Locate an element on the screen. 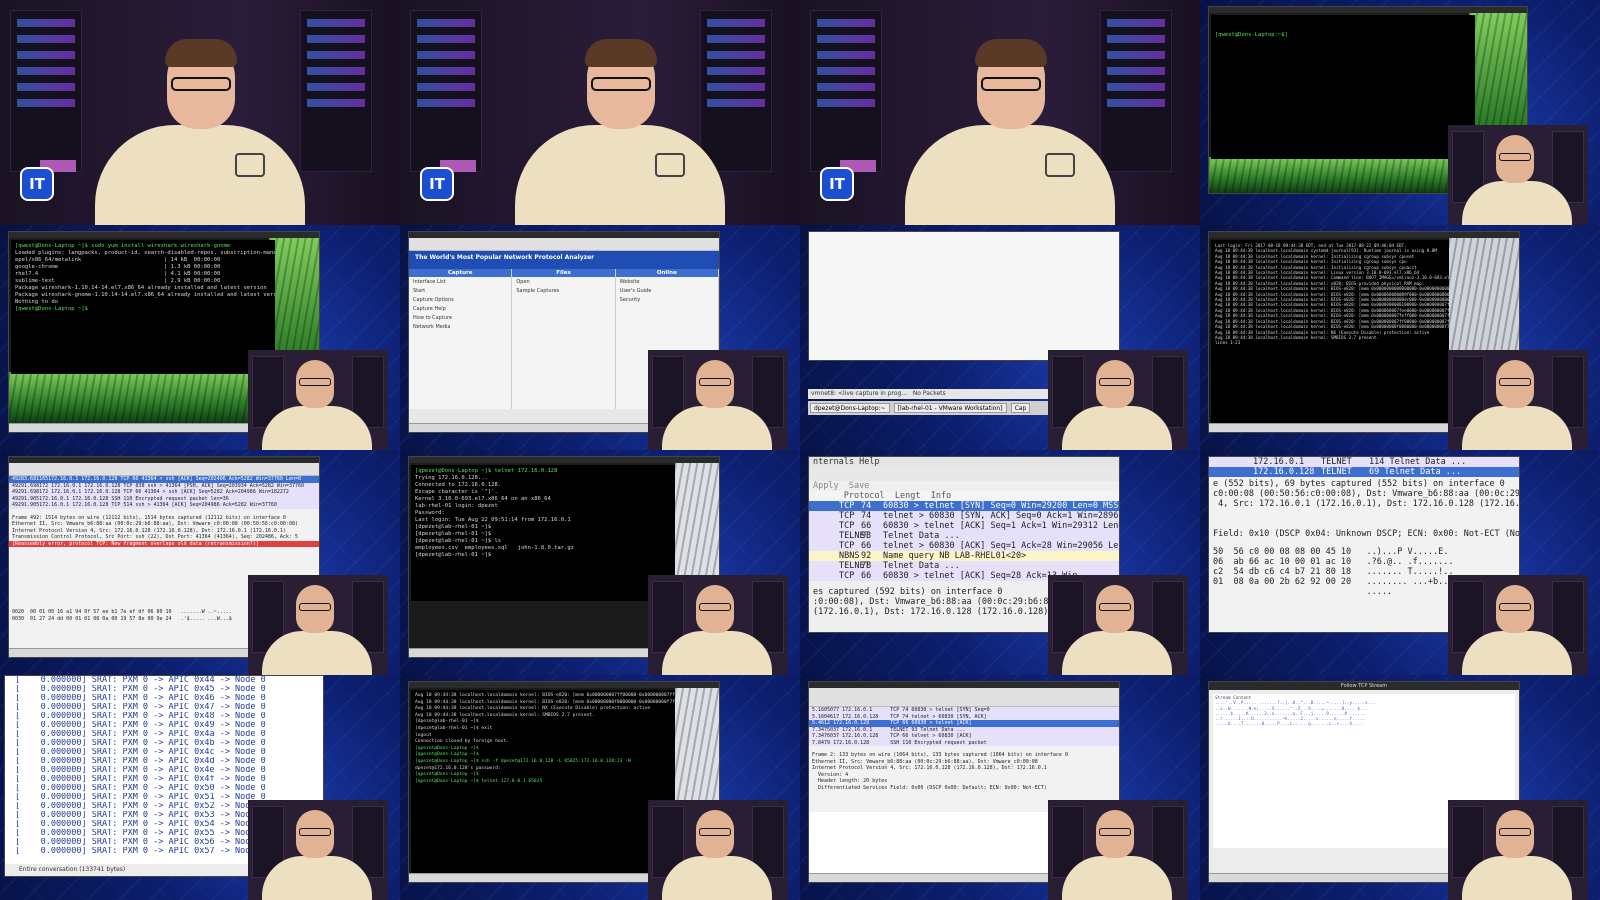 The height and width of the screenshot is (900, 1600). thumbnail-host-2: IT is located at coordinates (600, 112).